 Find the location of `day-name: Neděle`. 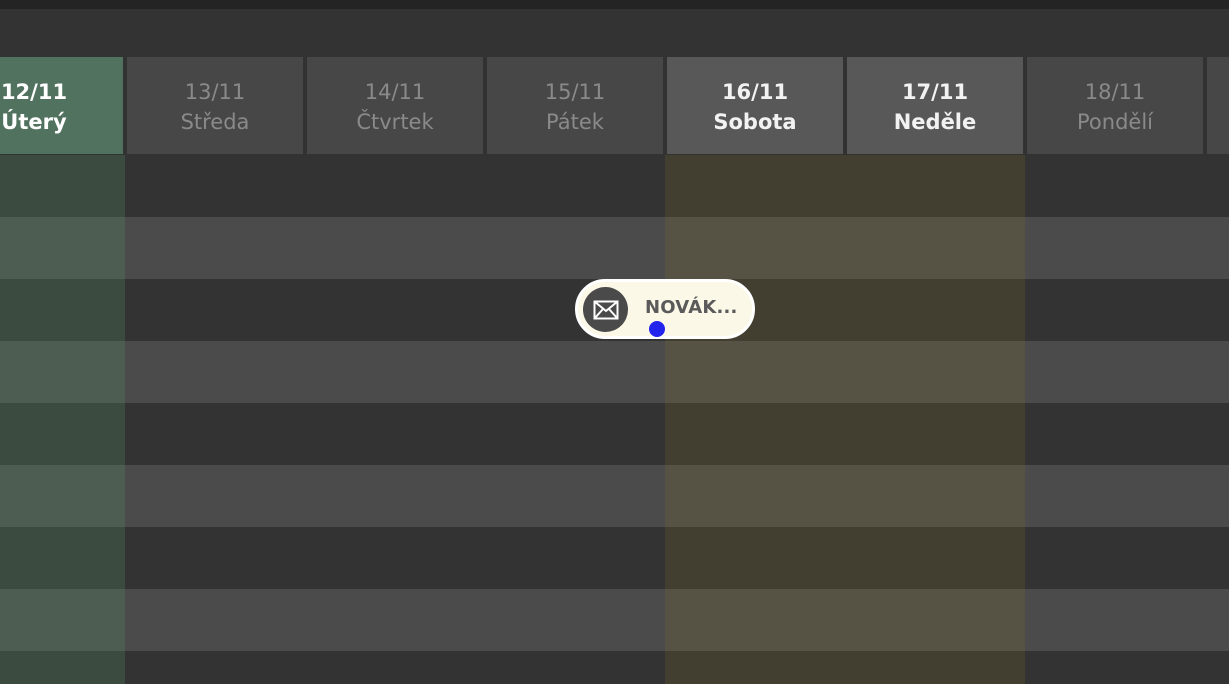

day-name: Neděle is located at coordinates (935, 122).